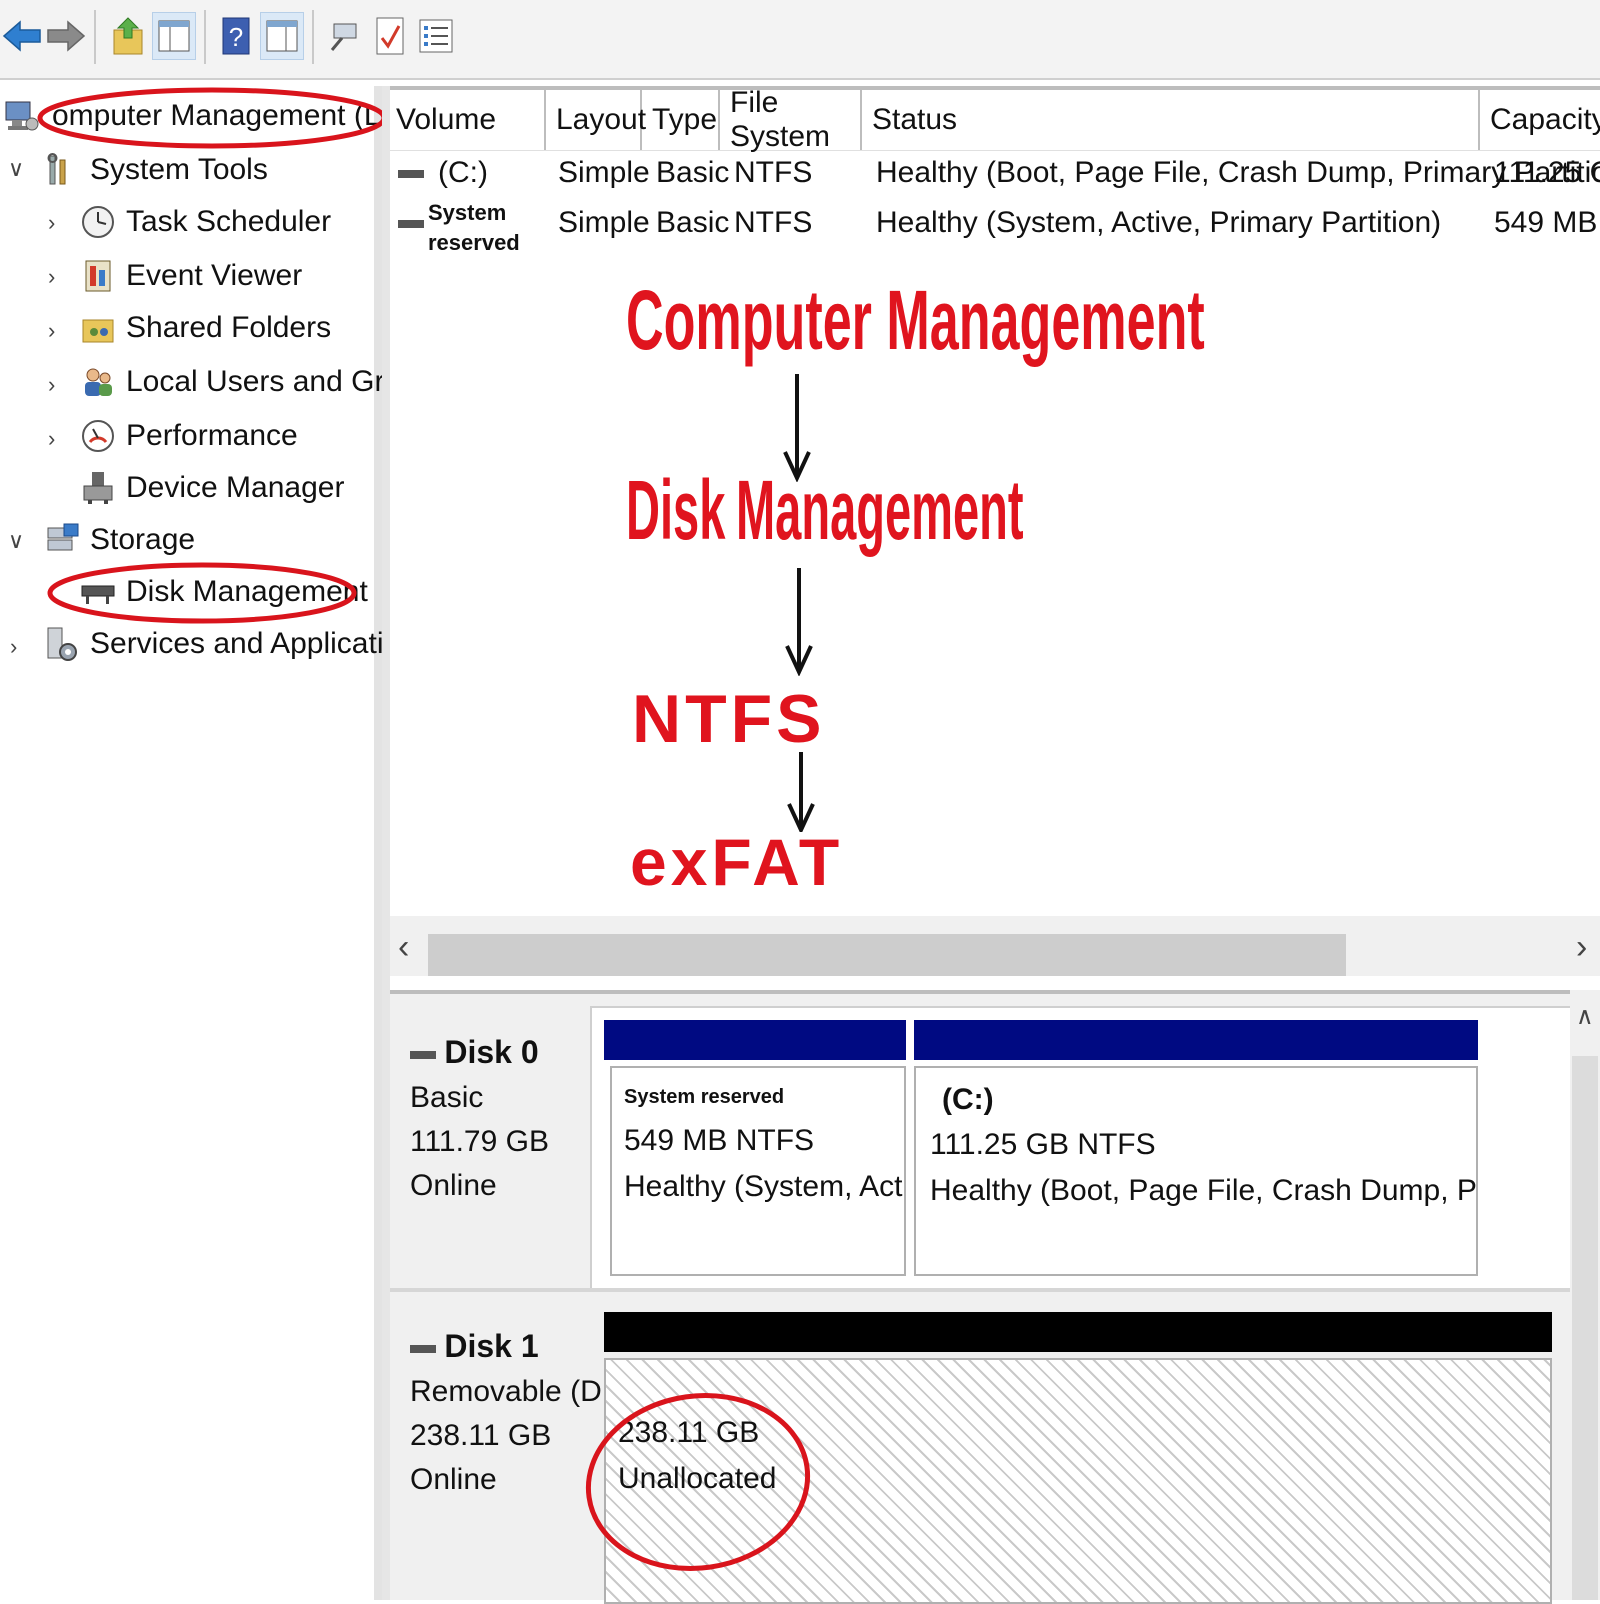 The image size is (1600, 1604). I want to click on device-manager-icon, so click(98, 488).